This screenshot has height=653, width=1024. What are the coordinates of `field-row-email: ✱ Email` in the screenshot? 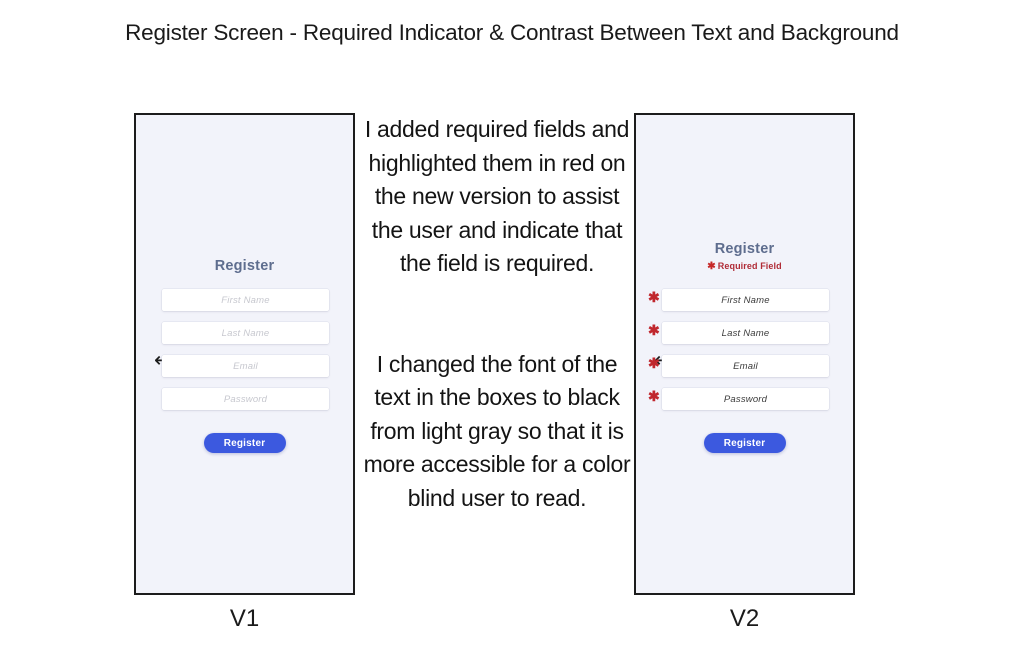 It's located at (744, 366).